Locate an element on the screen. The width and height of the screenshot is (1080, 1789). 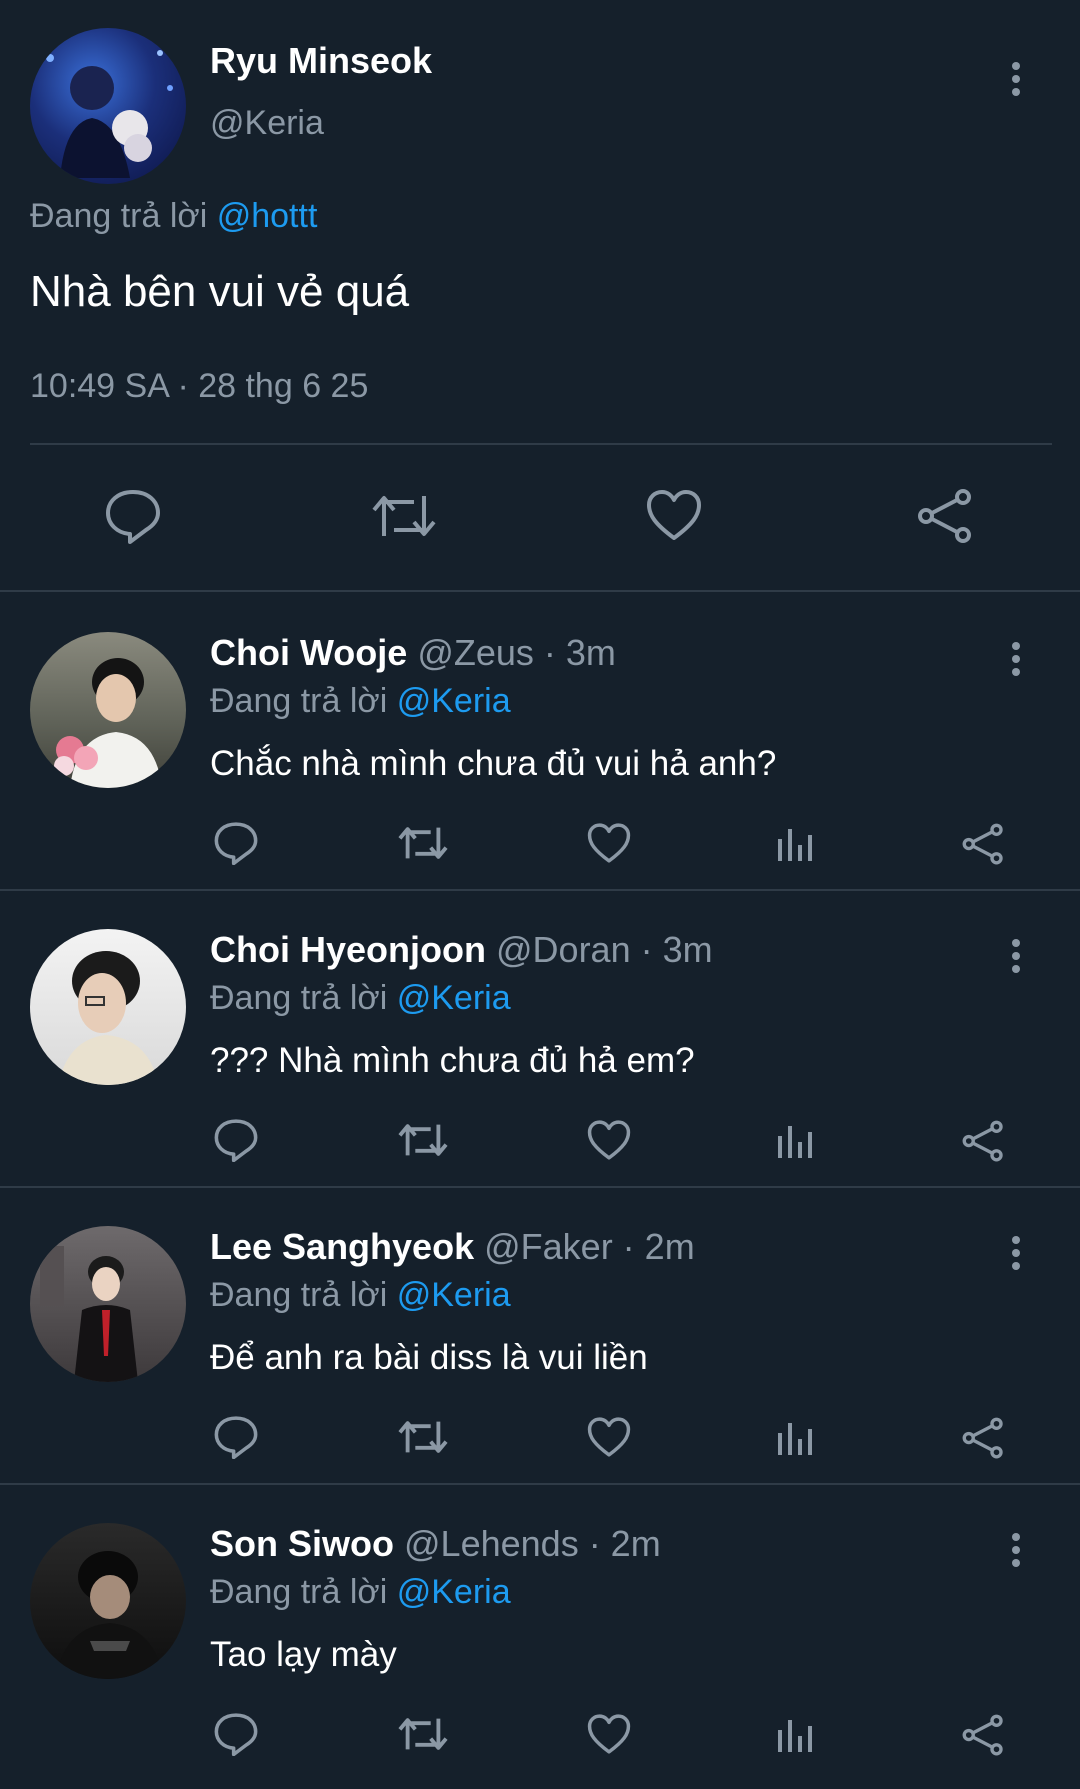
author-name: Lee Sanghyeok is located at coordinates (342, 1246).